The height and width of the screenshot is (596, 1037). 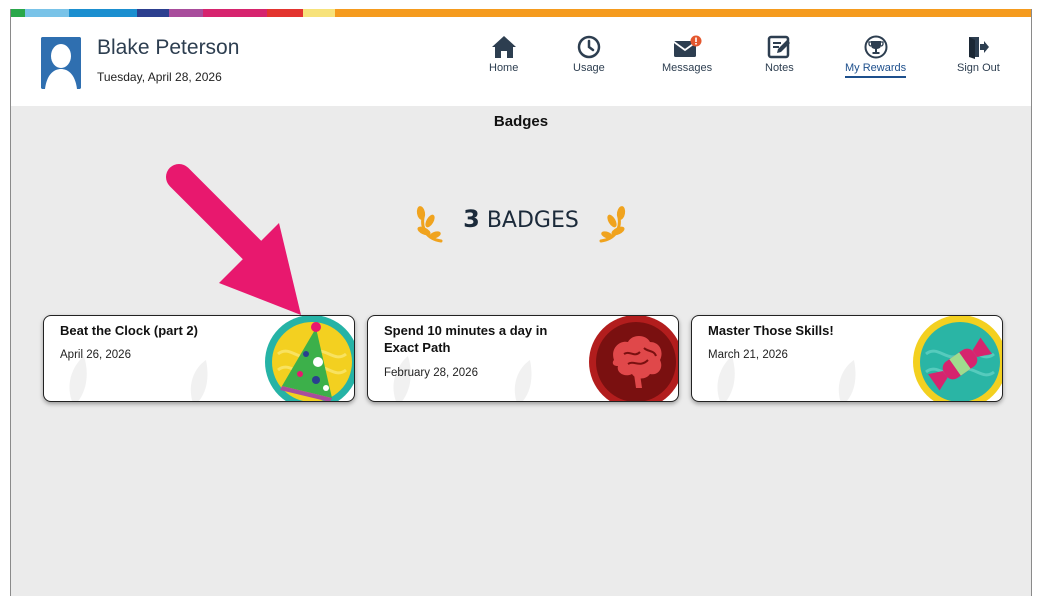 I want to click on laurel-left-icon, so click(x=430, y=224).